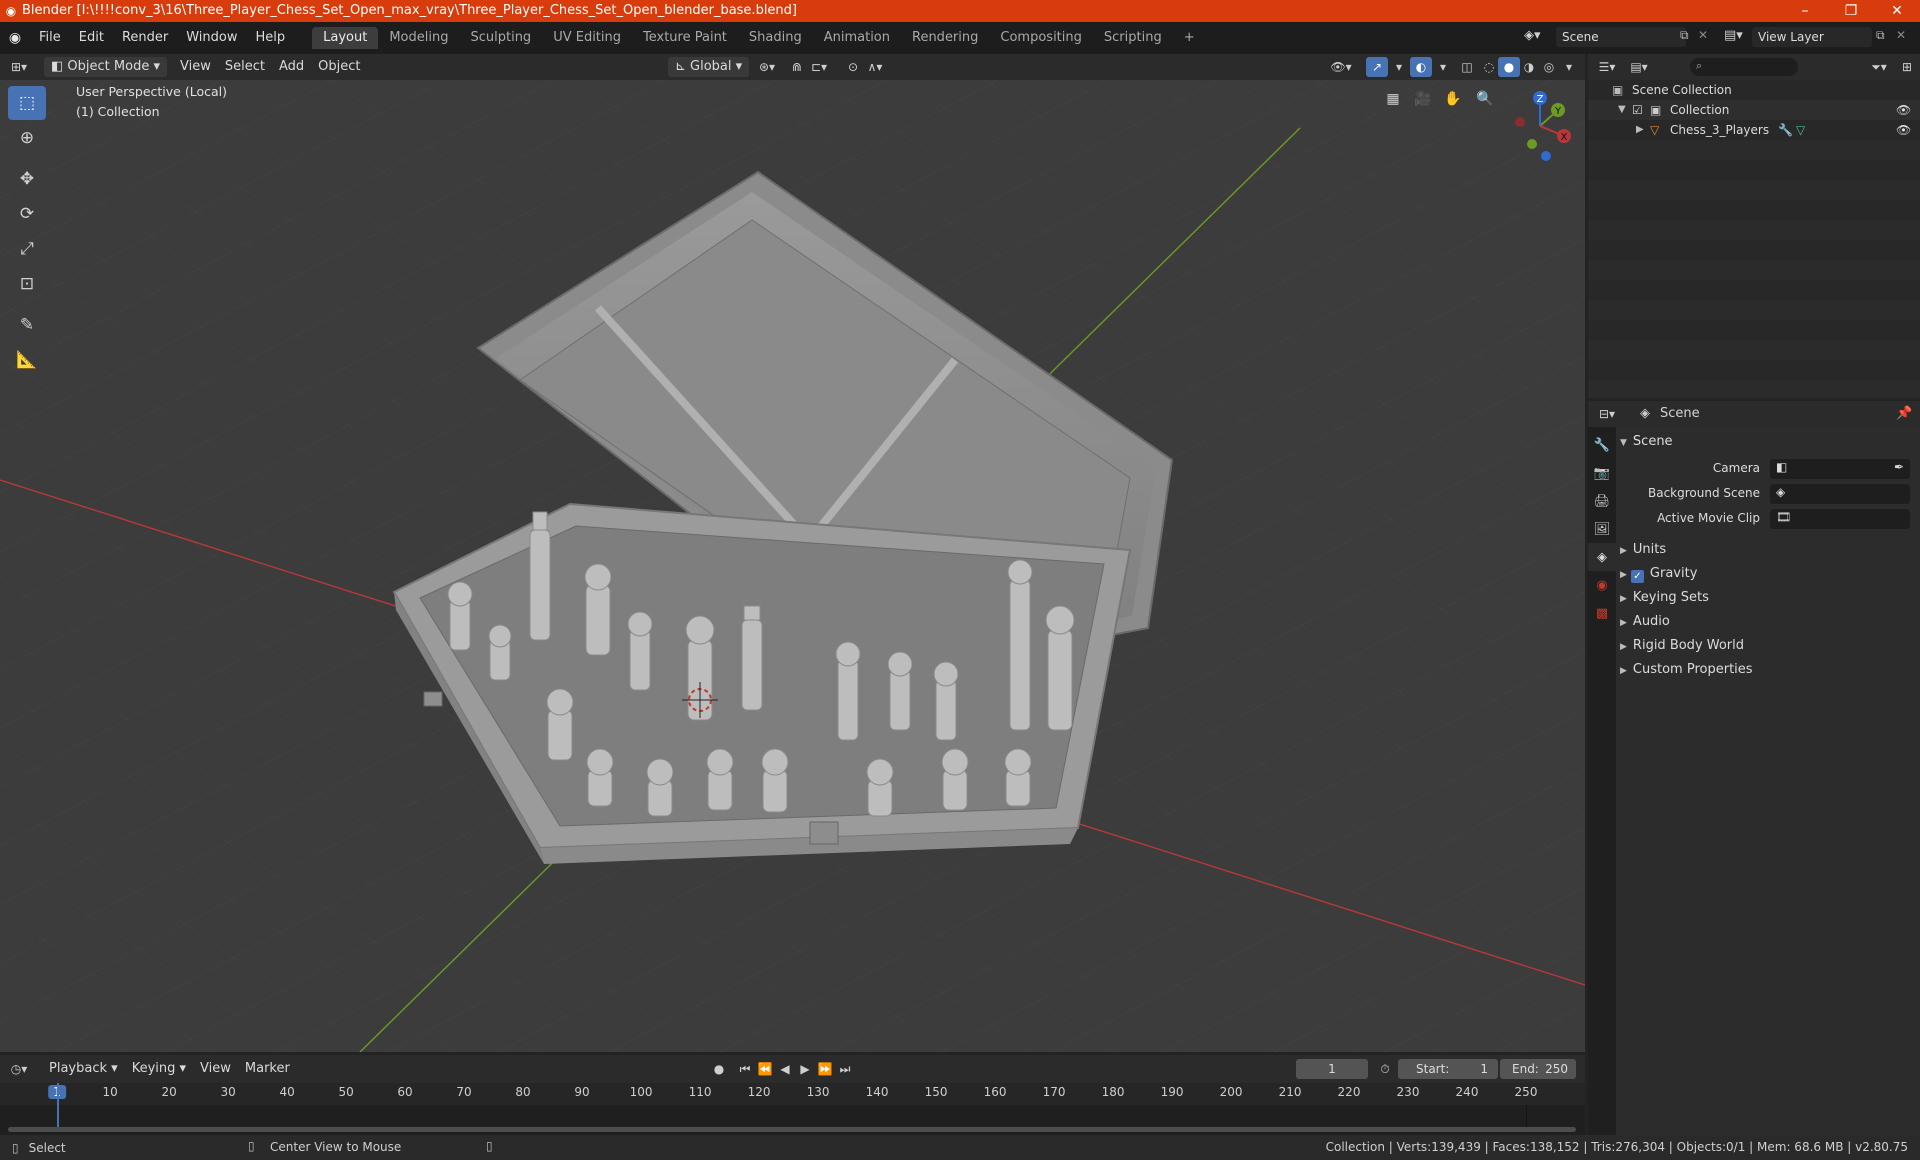  What do you see at coordinates (1509, 67) in the screenshot?
I see `shading-solid-icon: ●` at bounding box center [1509, 67].